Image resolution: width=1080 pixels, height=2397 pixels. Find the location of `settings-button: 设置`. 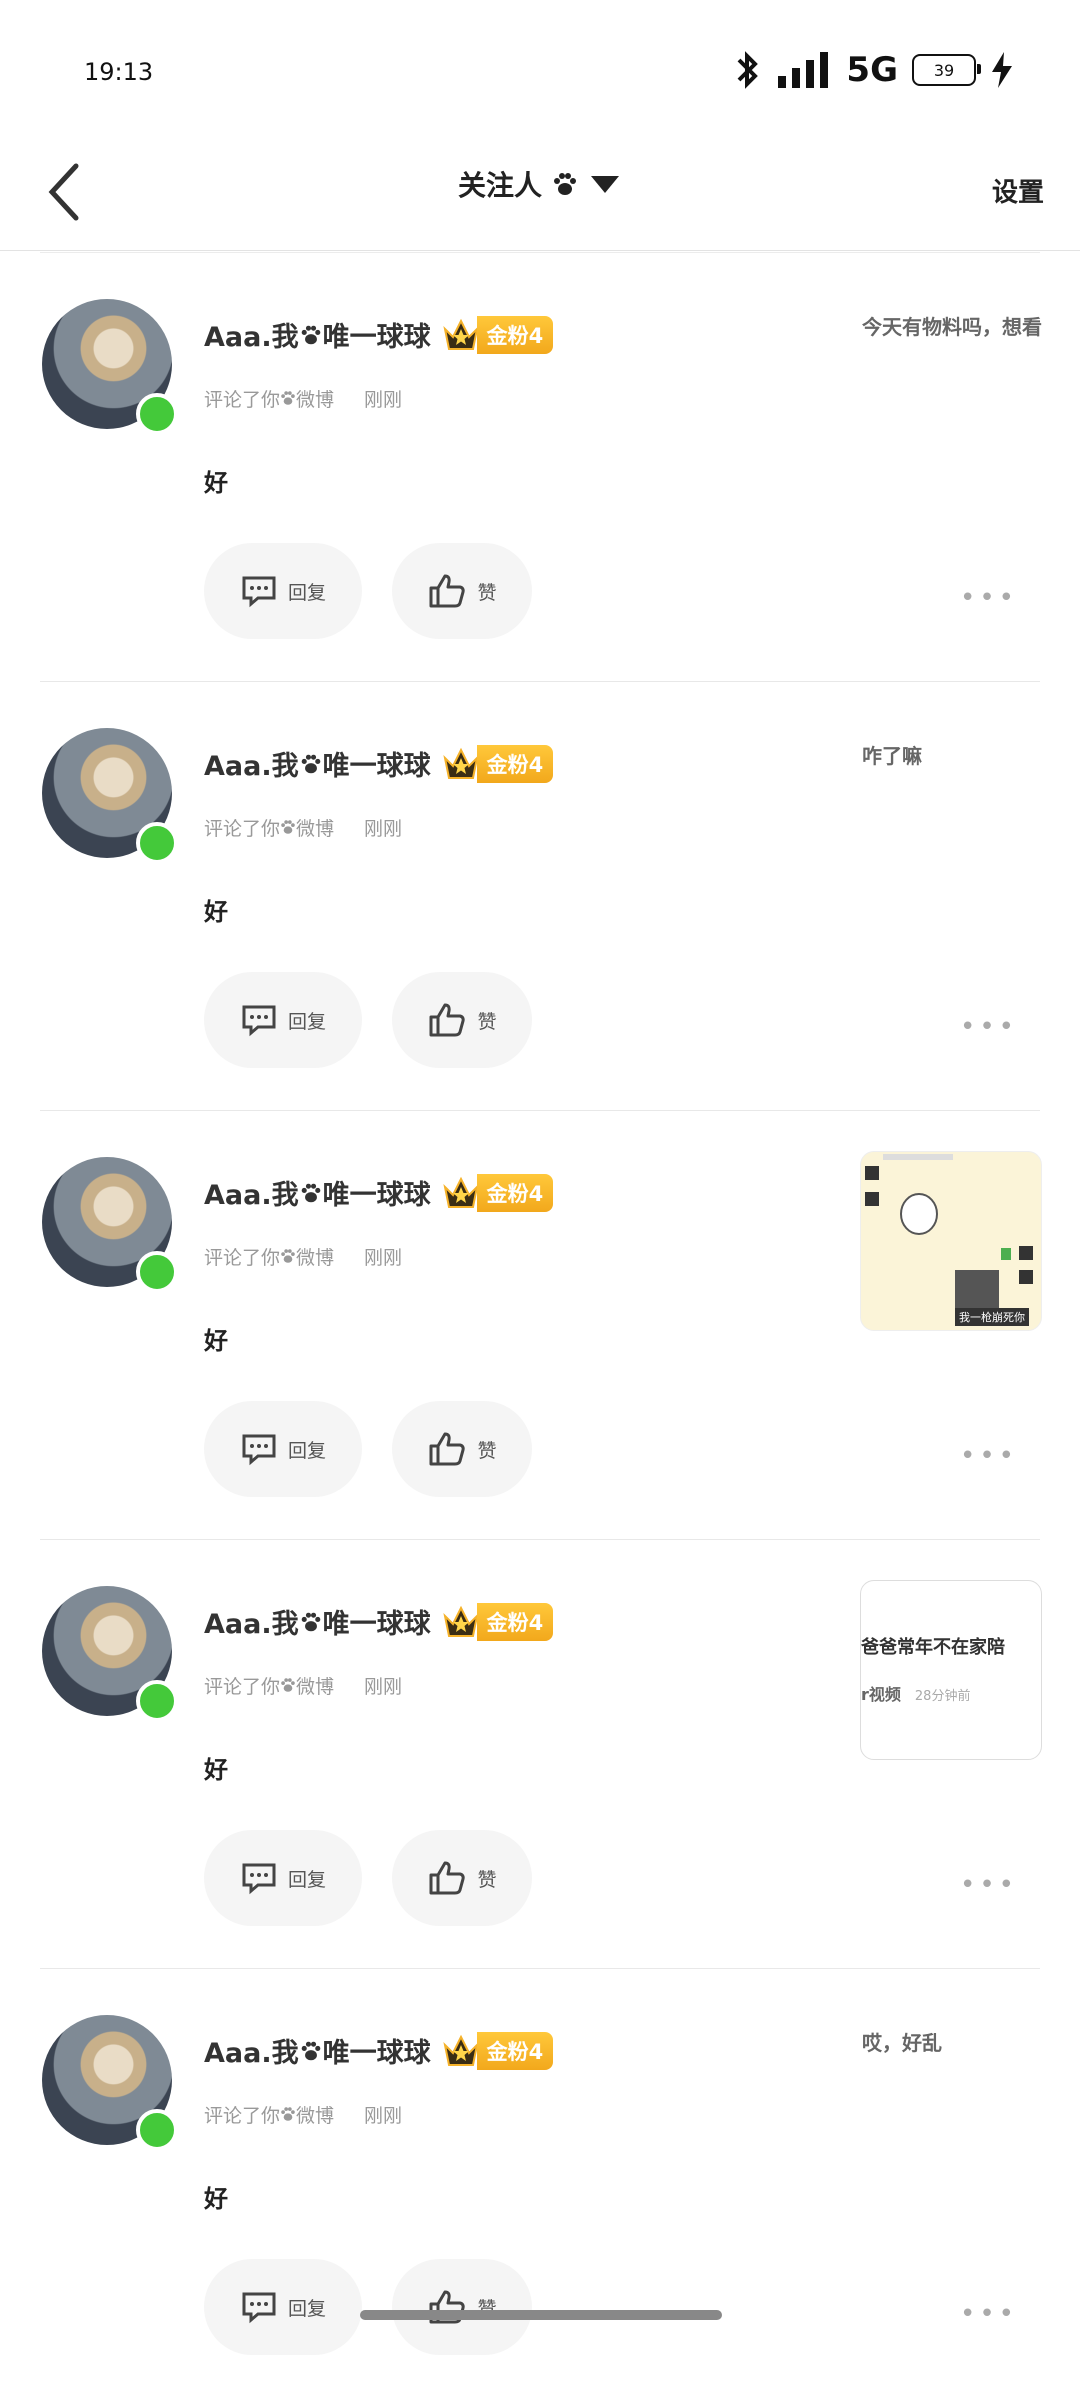

settings-button: 设置 is located at coordinates (1018, 190).